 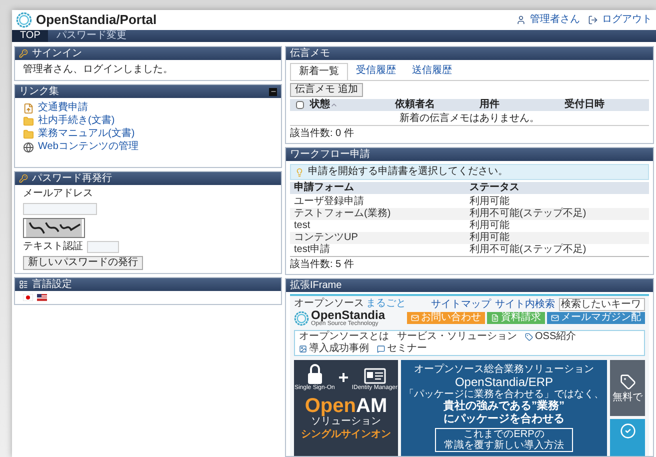 What do you see at coordinates (53, 247) in the screenshot?
I see `captcha-label: テキスト認証` at bounding box center [53, 247].